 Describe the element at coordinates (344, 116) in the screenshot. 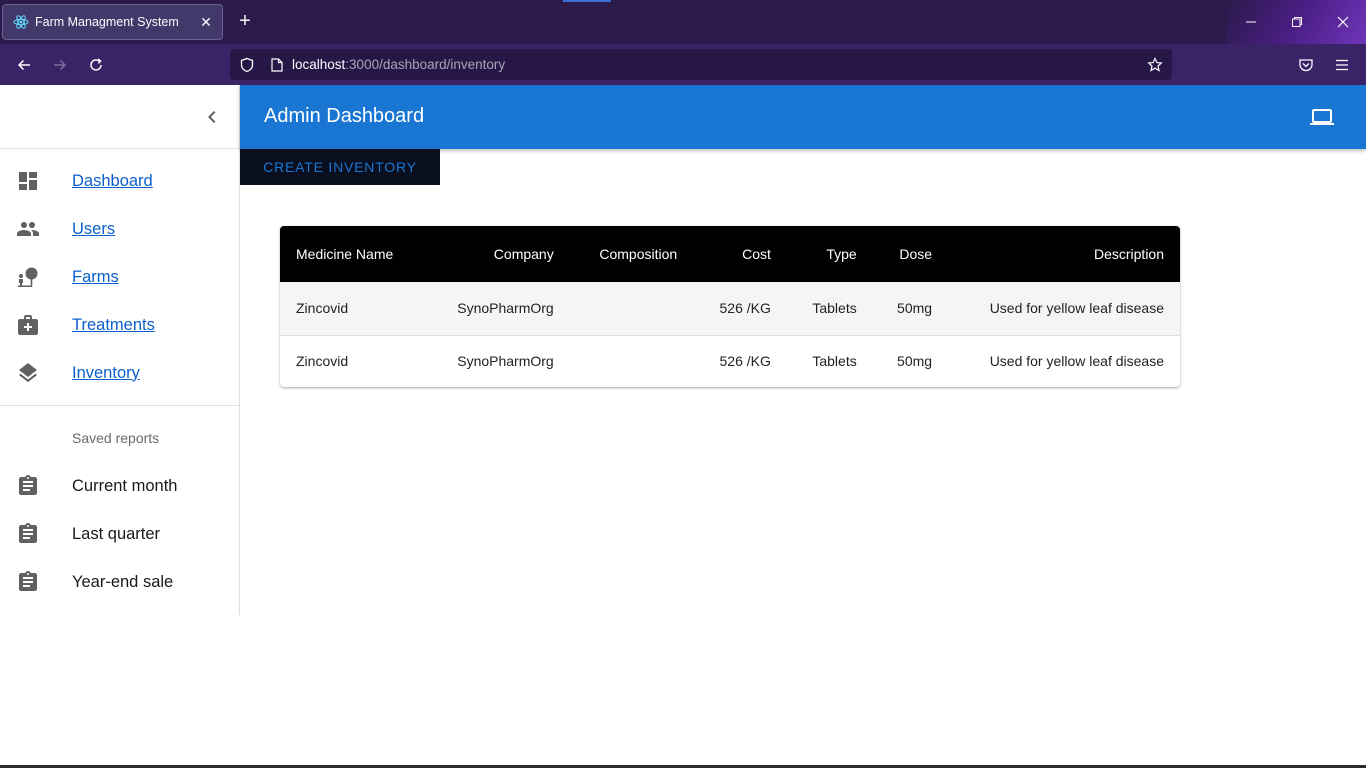

I see `page-title: Admin Dashboard` at that location.